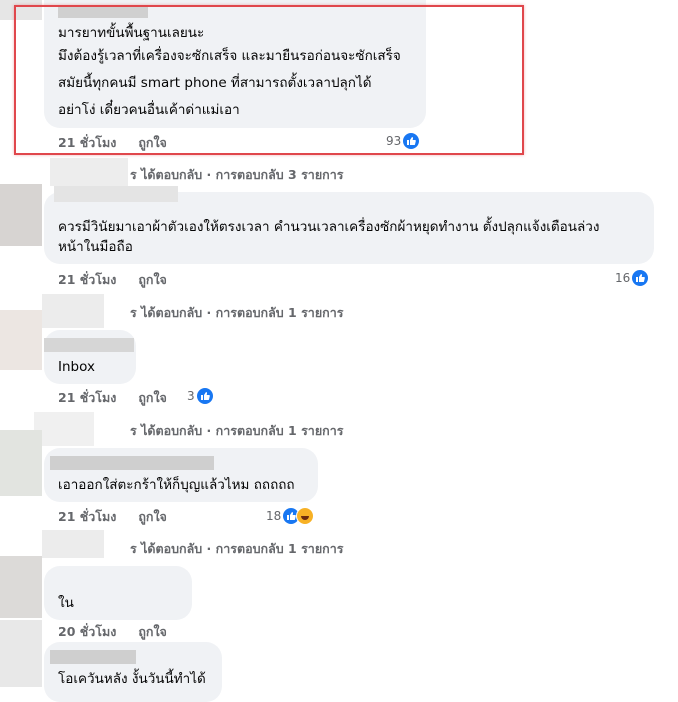 This screenshot has width=678, height=702. Describe the element at coordinates (181, 475) in the screenshot. I see `comment-bubble: เอาออกใส่ตะกร้าให้ก็บุญแล้วไหม ถถถถถ` at that location.